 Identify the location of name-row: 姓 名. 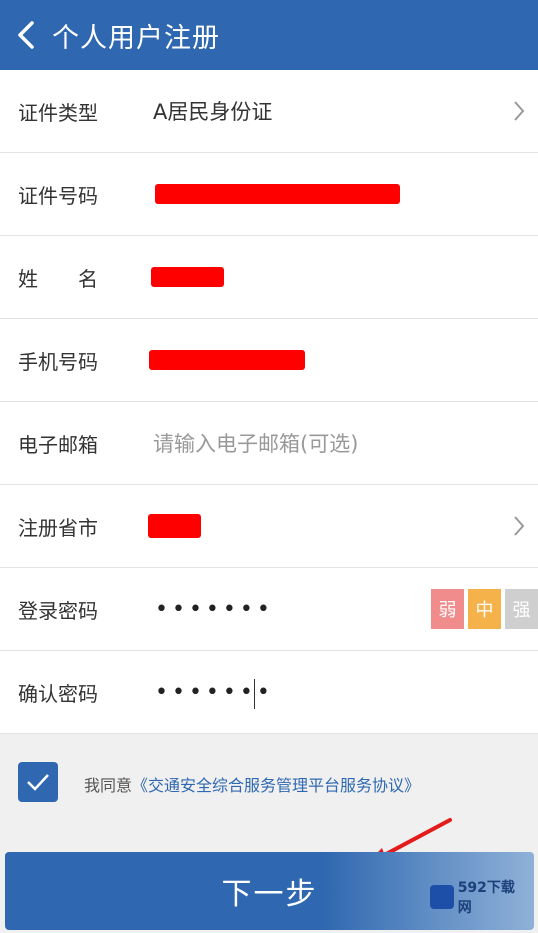
(269, 277).